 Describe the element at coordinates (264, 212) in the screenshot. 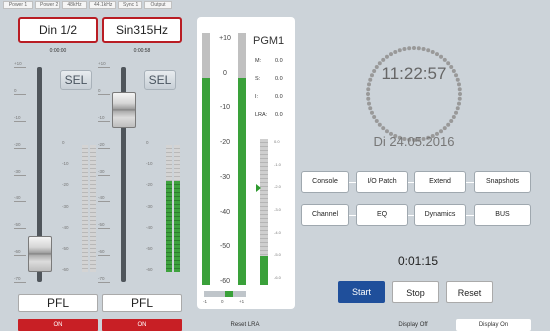

I see `loudness-meter` at that location.